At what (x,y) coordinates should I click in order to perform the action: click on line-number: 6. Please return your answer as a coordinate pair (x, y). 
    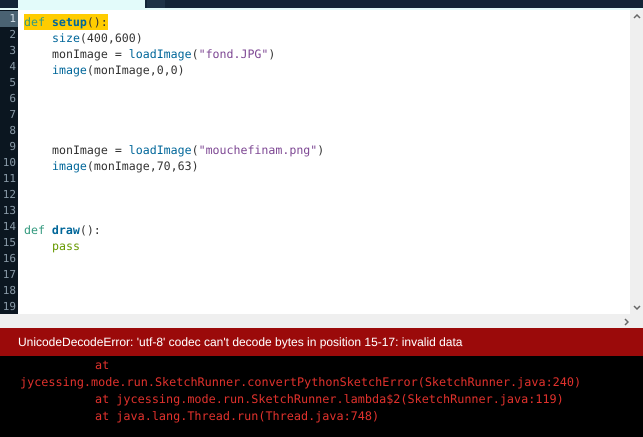
    Looking at the image, I should click on (12, 99).